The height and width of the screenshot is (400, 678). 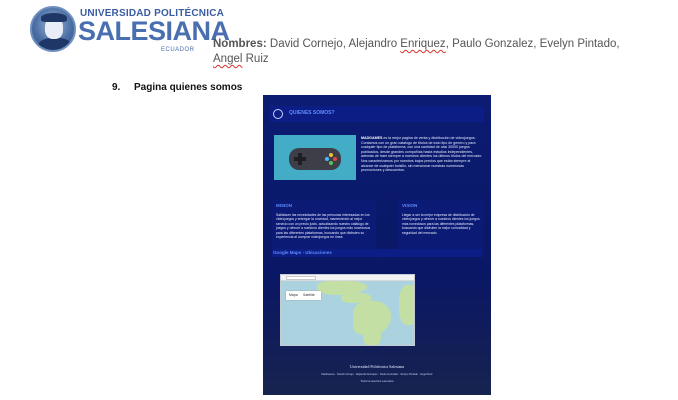 I want to click on authors-label: Nombres:, so click(x=240, y=44).